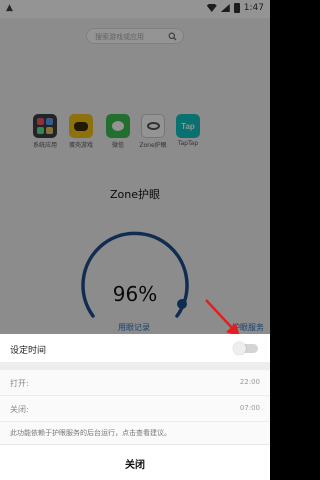 This screenshot has width=320, height=480. I want to click on schedule-toggle, so click(245, 348).